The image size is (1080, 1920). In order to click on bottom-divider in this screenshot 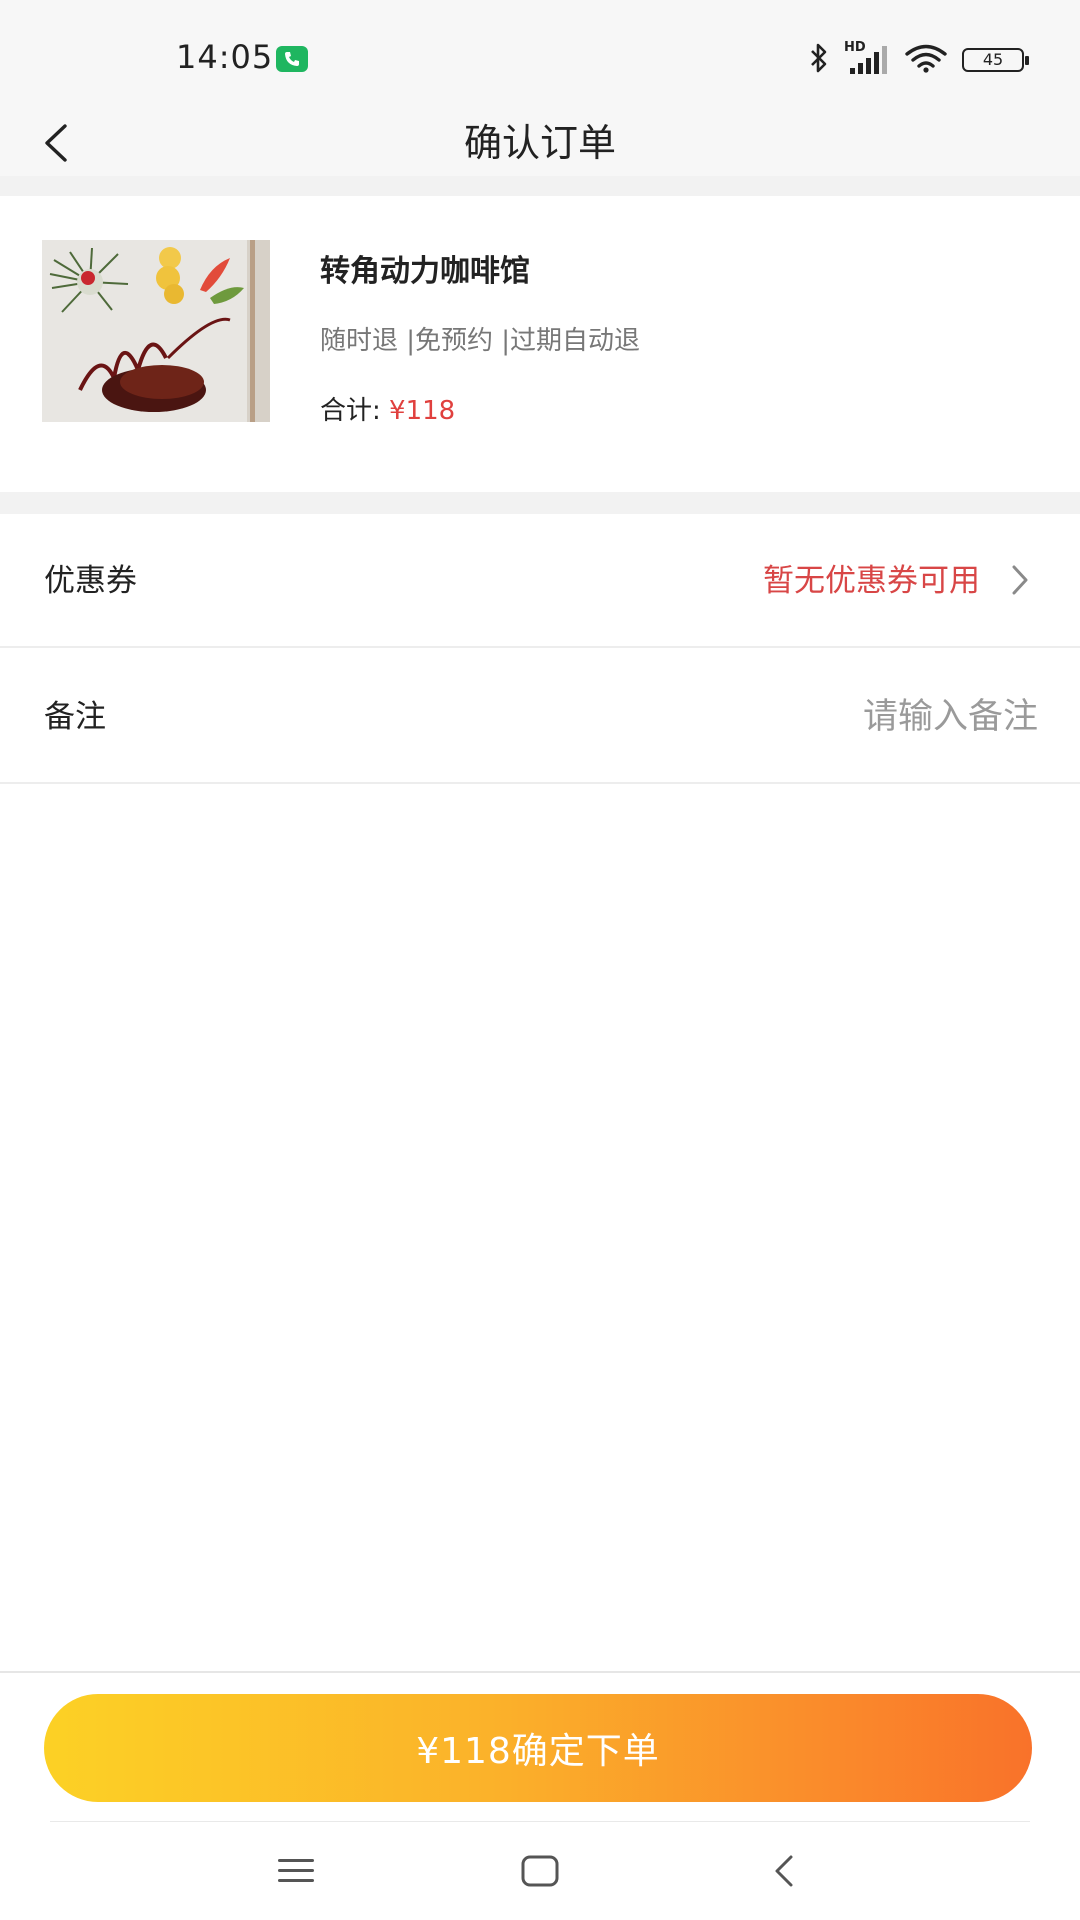, I will do `click(540, 1672)`.